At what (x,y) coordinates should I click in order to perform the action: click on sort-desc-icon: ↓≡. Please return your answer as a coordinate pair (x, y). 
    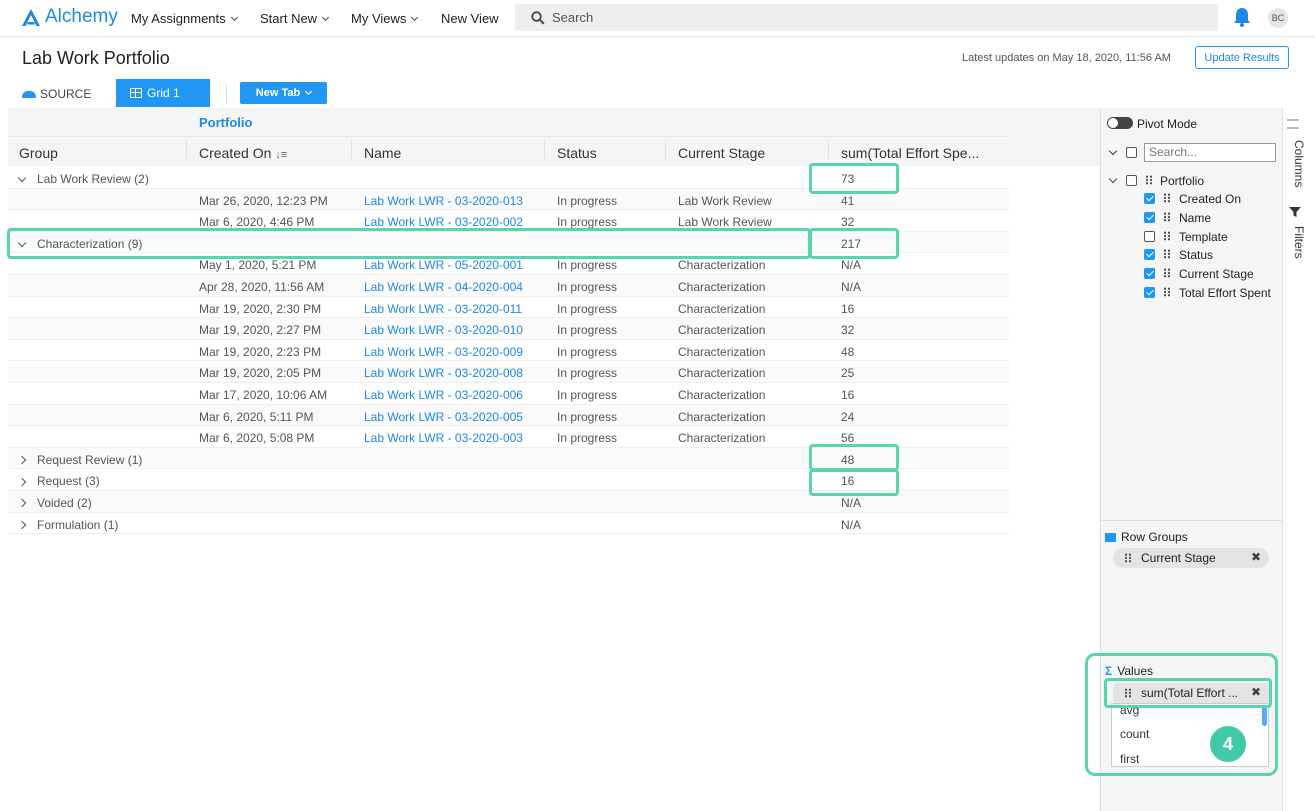
    Looking at the image, I should click on (281, 155).